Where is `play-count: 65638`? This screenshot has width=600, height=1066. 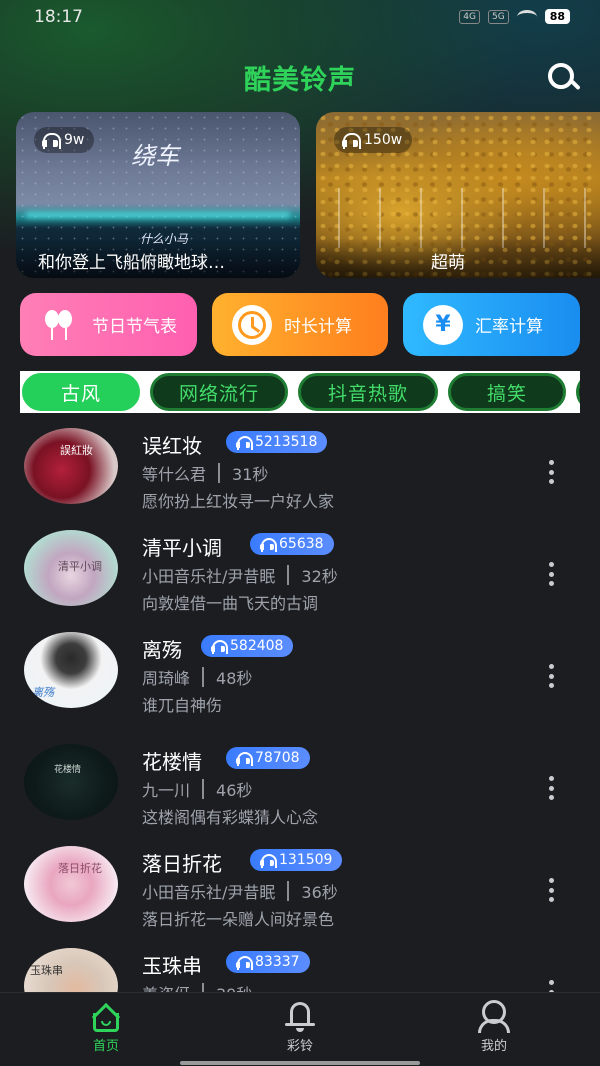
play-count: 65638 is located at coordinates (301, 544).